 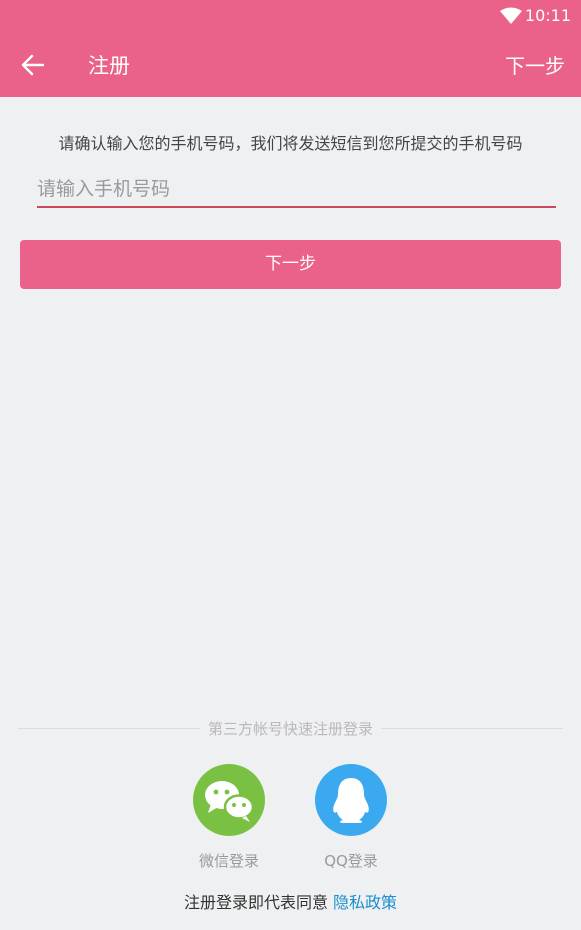 I want to click on wechat-icon, so click(x=230, y=801).